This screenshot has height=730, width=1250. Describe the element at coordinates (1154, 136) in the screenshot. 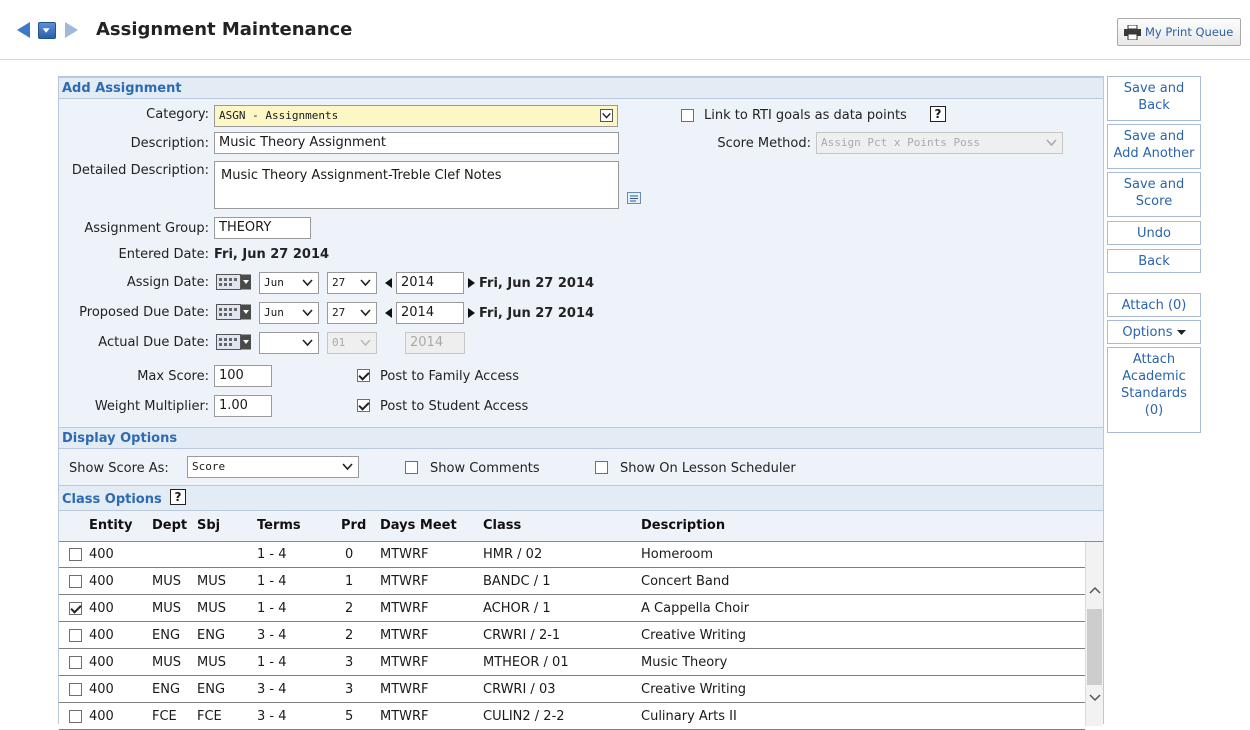

I see `save-and-add-line-1: Save and` at that location.